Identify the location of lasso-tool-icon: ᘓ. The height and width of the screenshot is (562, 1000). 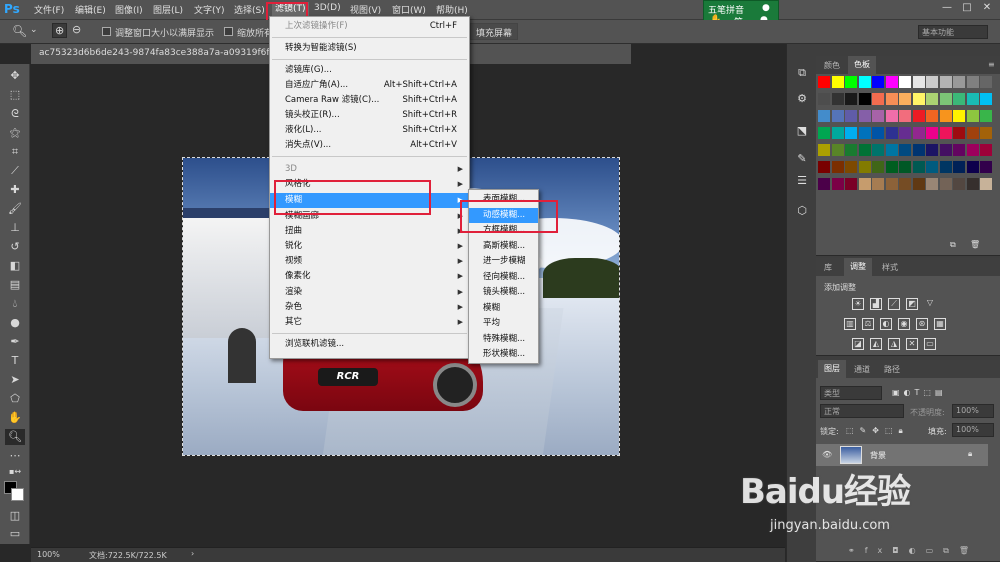
(15, 114).